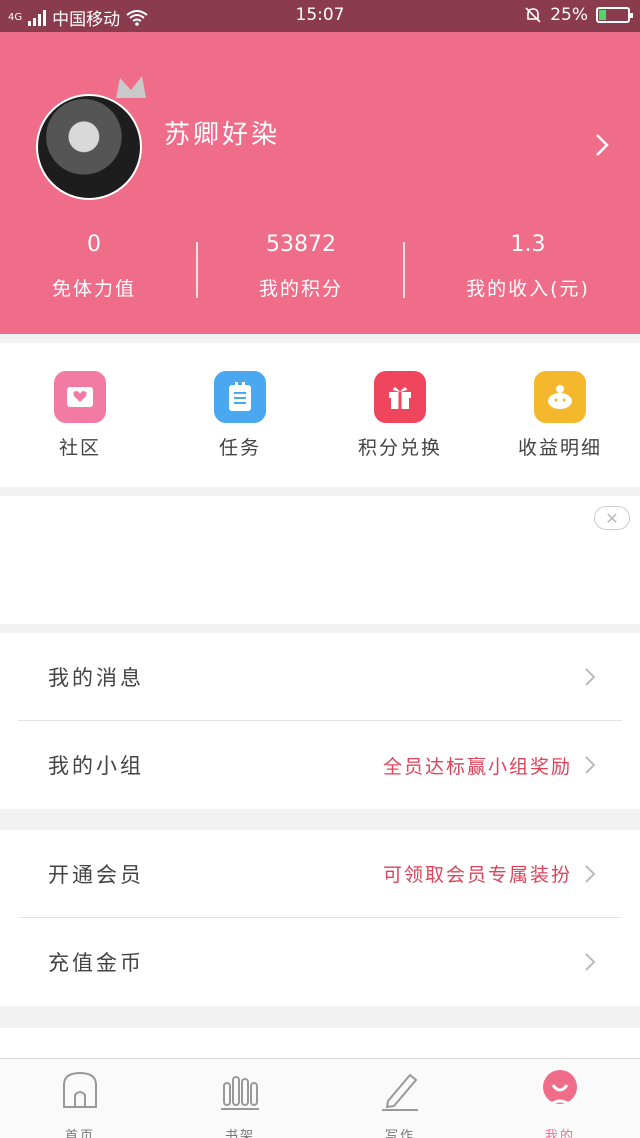 Image resolution: width=640 pixels, height=1138 pixels. I want to click on menu-row-my-group: 我的小组 全员达标赢小组奖励, so click(320, 765).